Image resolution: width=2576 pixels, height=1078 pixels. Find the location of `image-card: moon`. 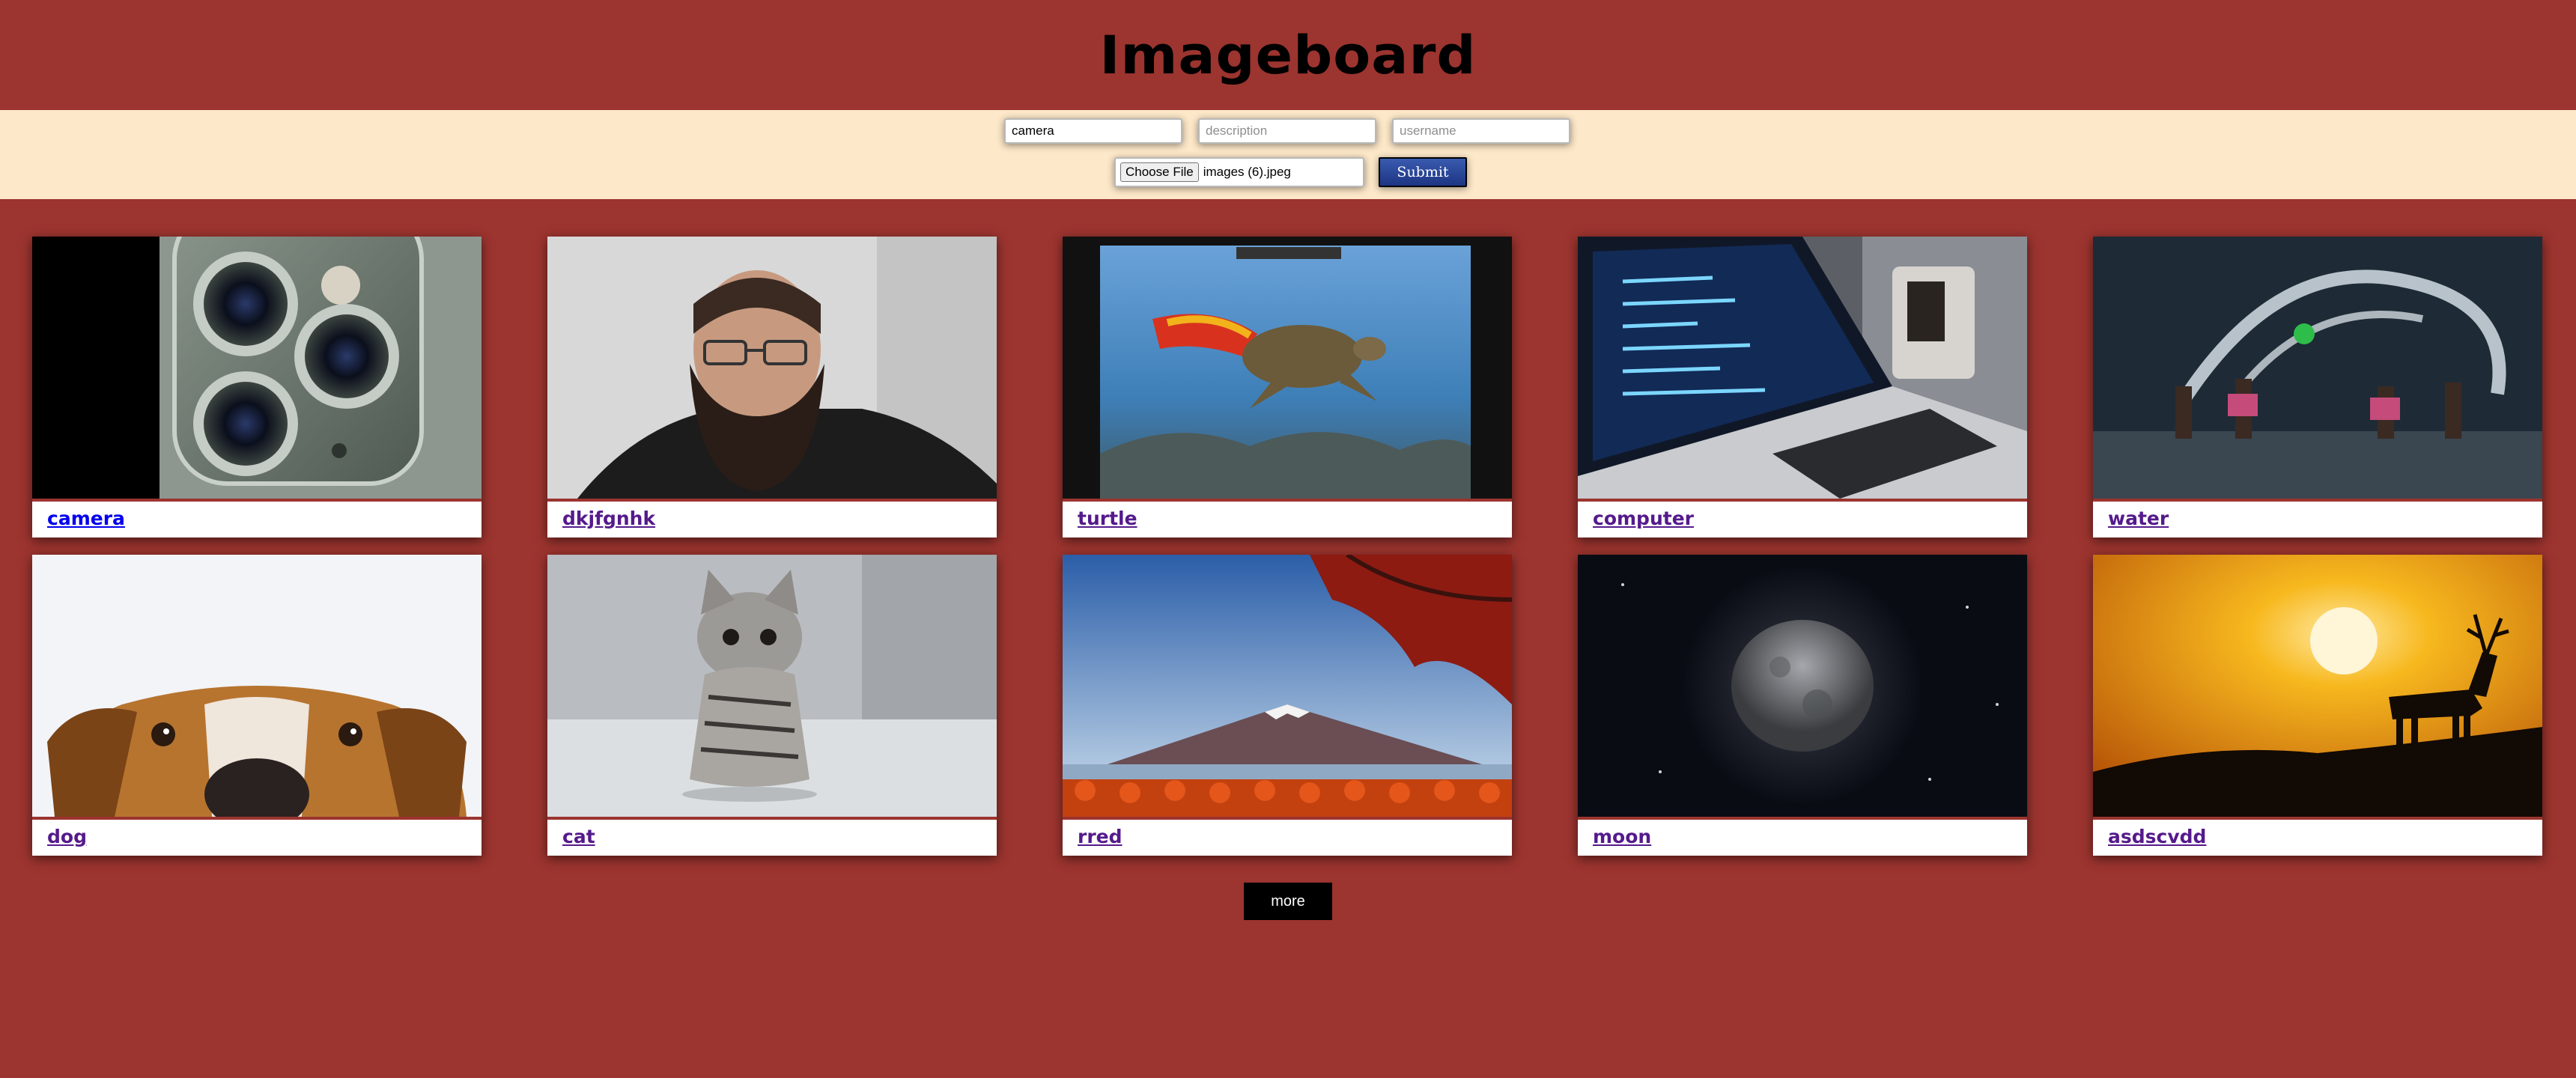

image-card: moon is located at coordinates (1802, 705).